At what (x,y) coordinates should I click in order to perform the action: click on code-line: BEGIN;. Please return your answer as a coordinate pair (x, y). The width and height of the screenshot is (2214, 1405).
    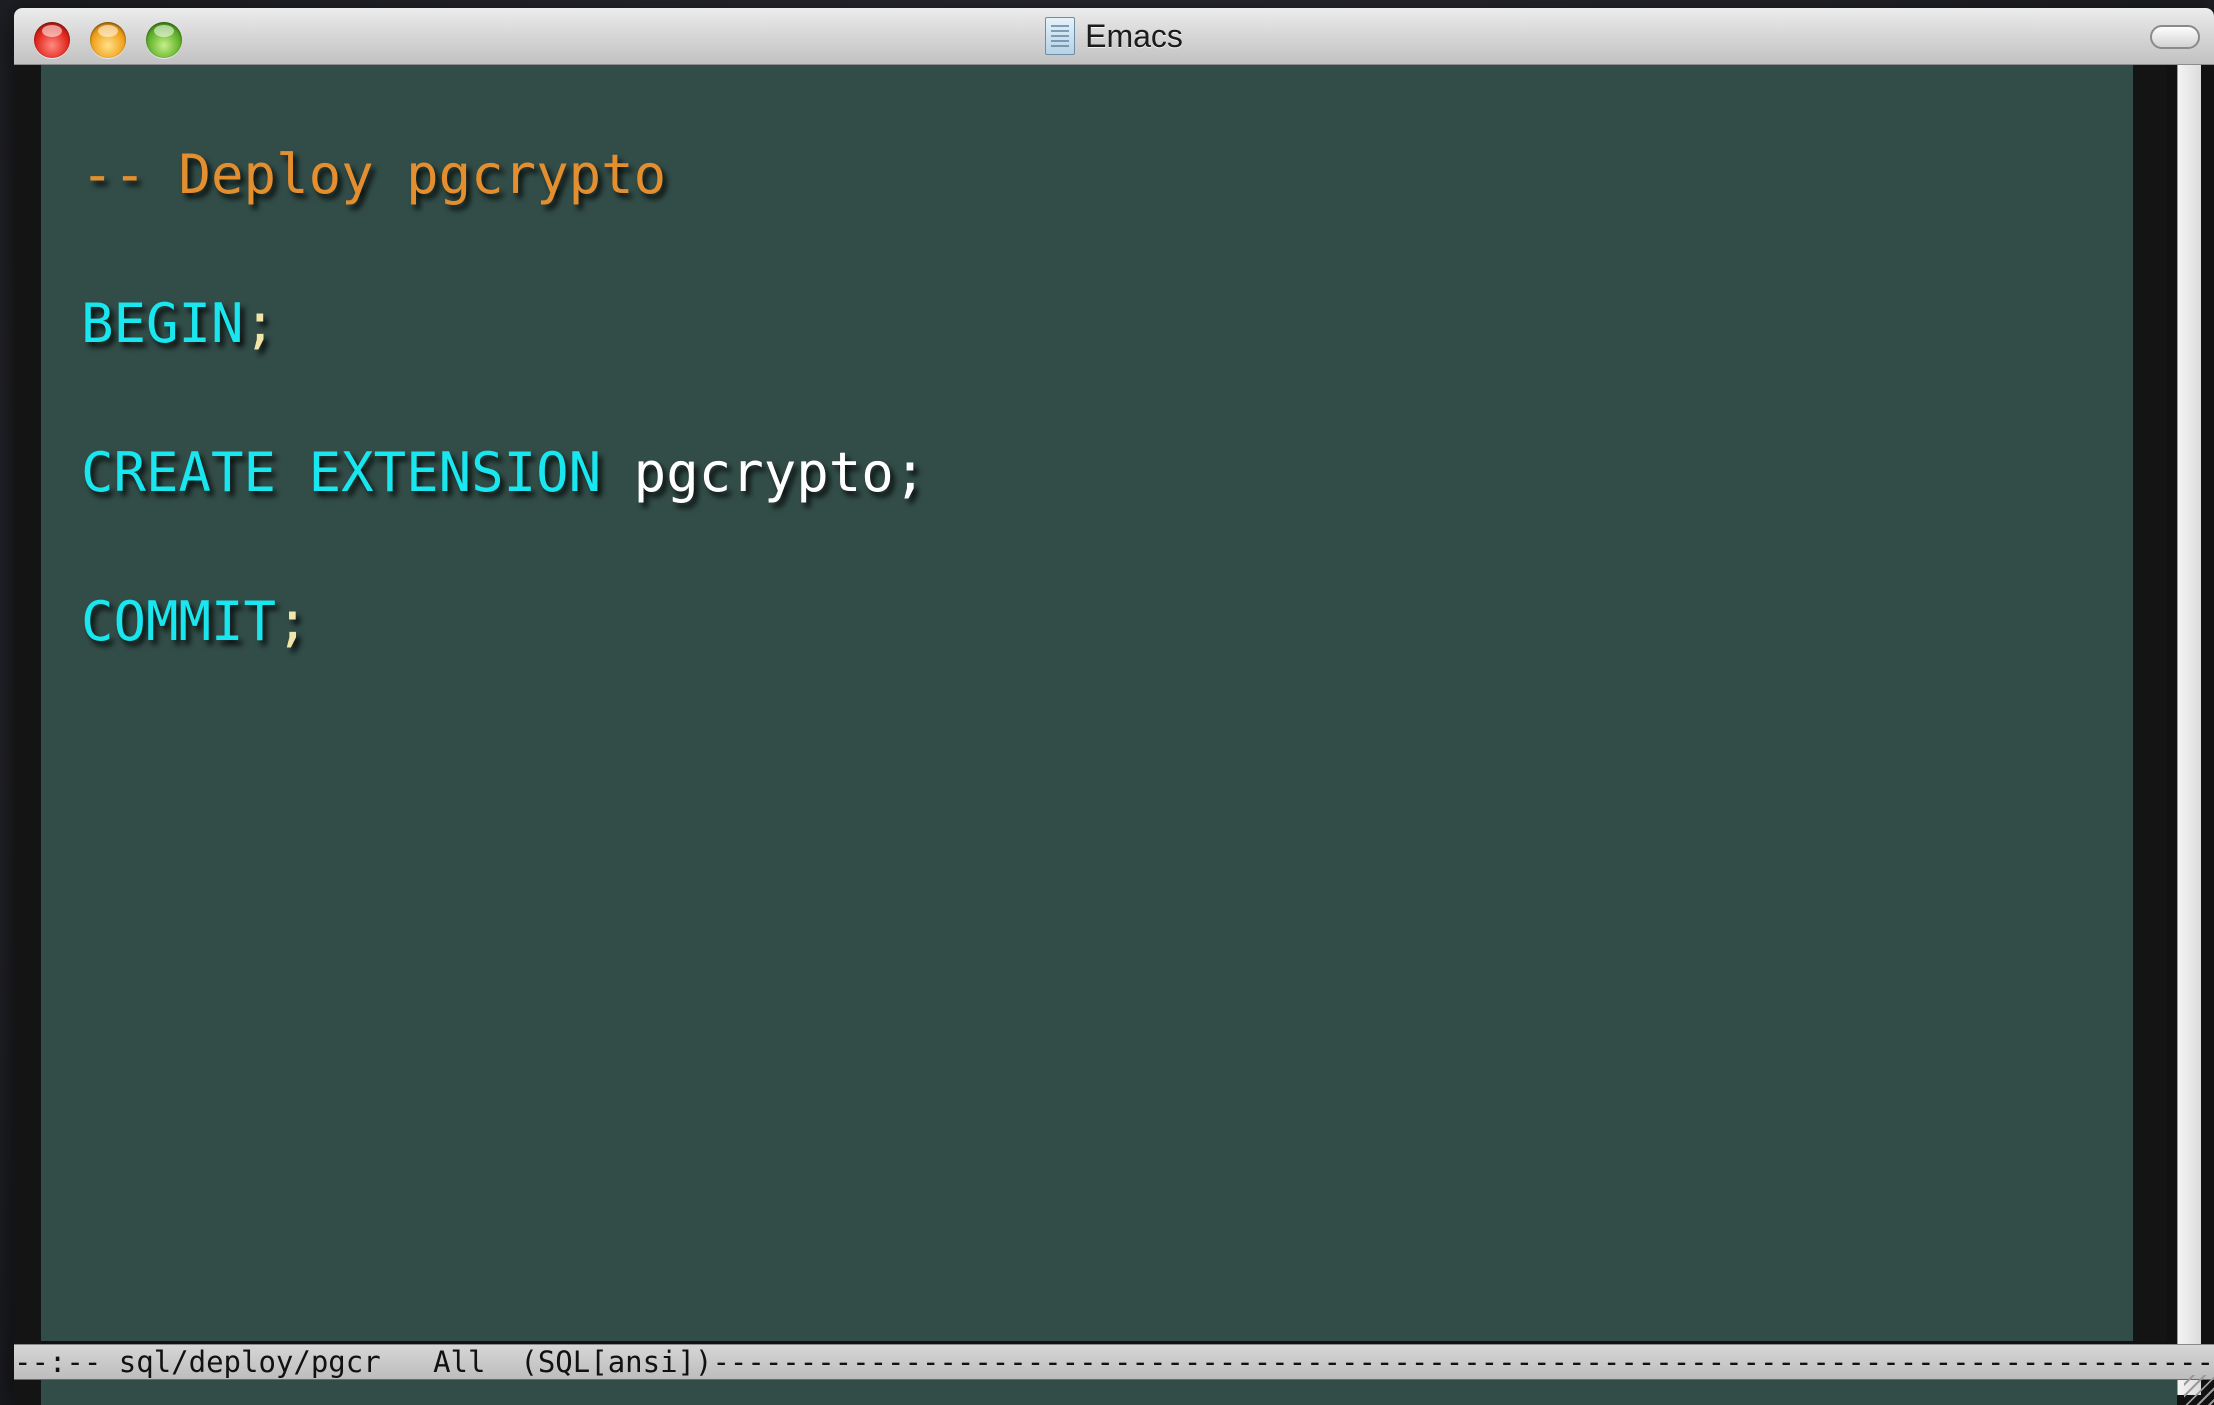
    Looking at the image, I should click on (503, 323).